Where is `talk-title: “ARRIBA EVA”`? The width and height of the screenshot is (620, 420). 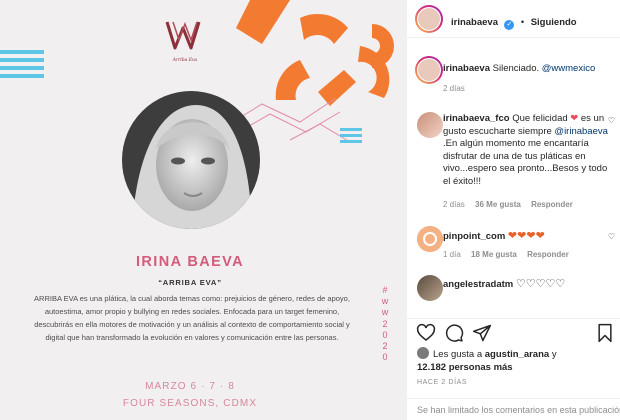
talk-title: “ARRIBA EVA” is located at coordinates (190, 282).